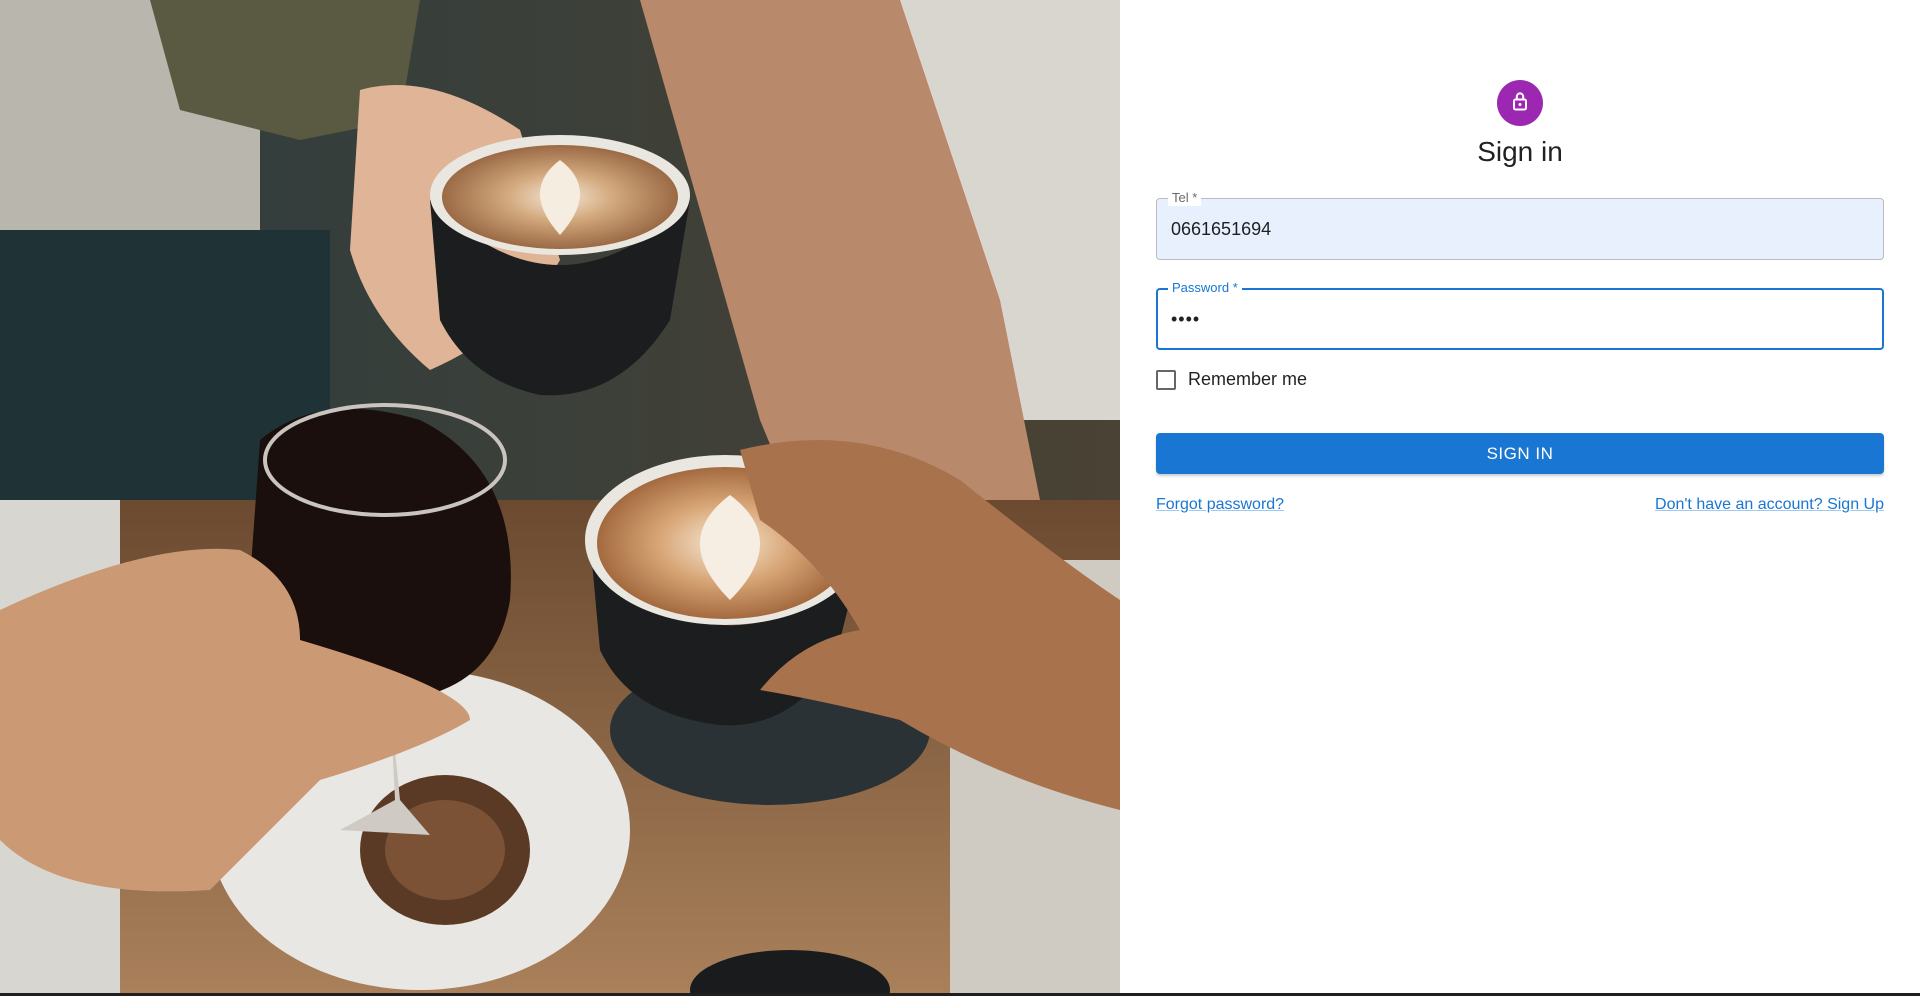 The width and height of the screenshot is (1920, 996). Describe the element at coordinates (1520, 151) in the screenshot. I see `page-title: Sign in` at that location.